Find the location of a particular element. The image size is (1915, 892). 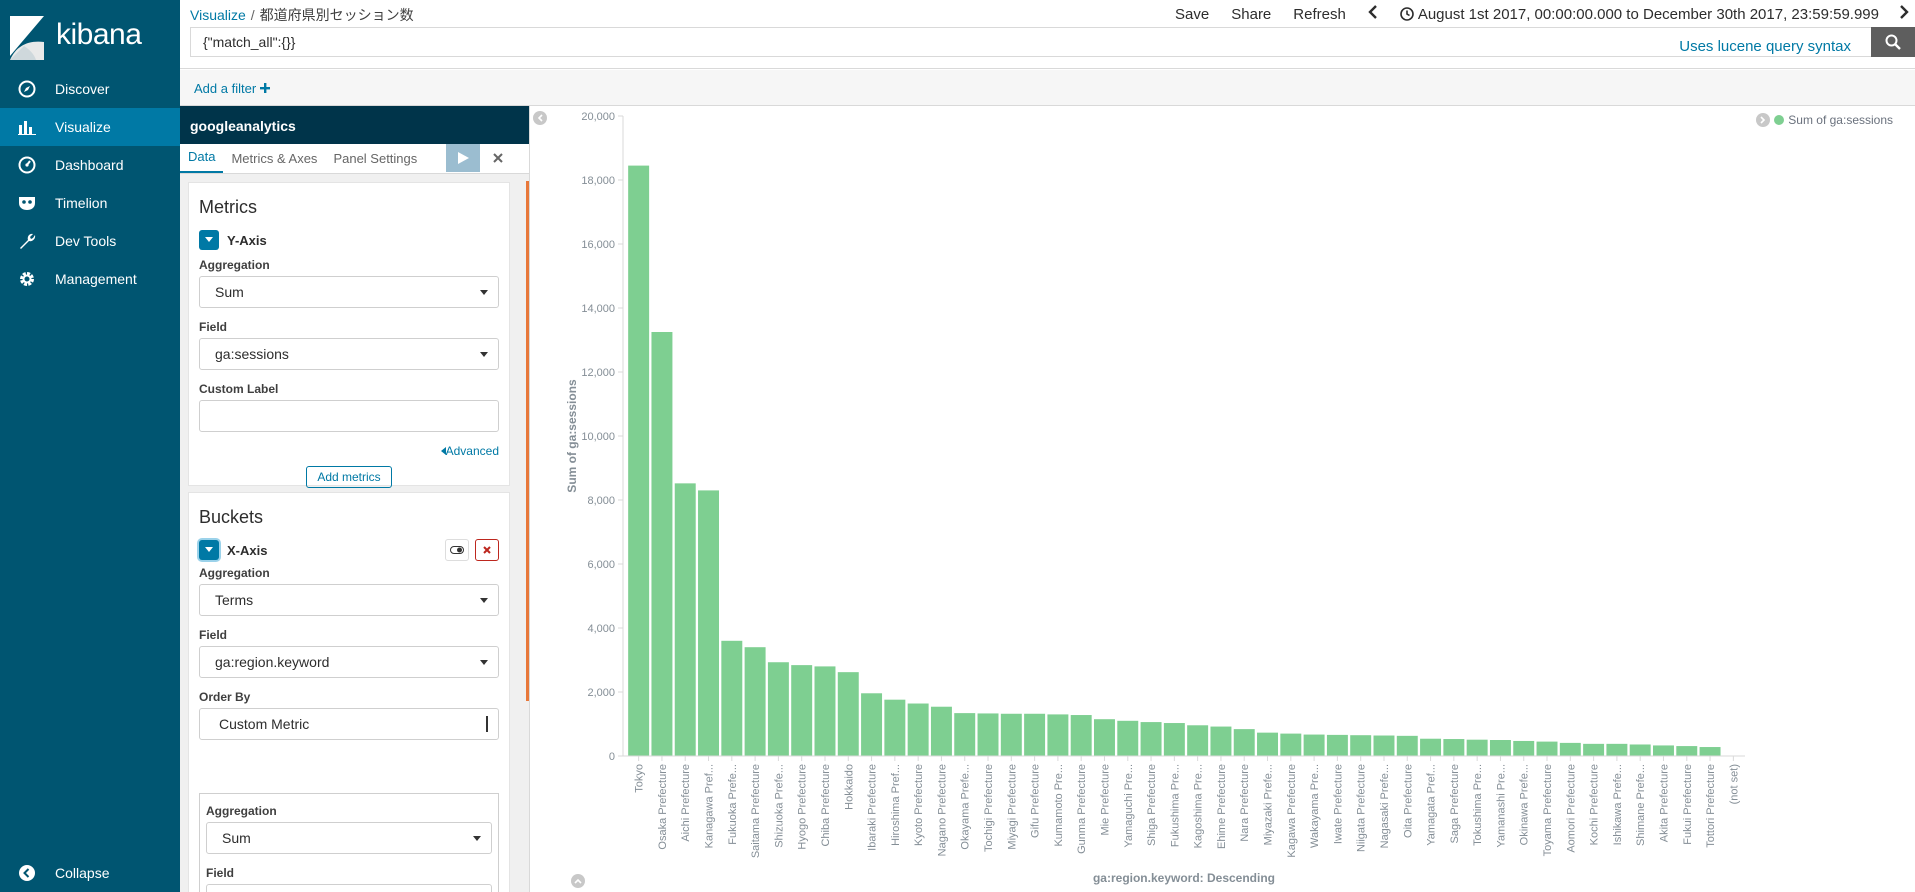

sidebar-item-management: Management is located at coordinates (90, 279).